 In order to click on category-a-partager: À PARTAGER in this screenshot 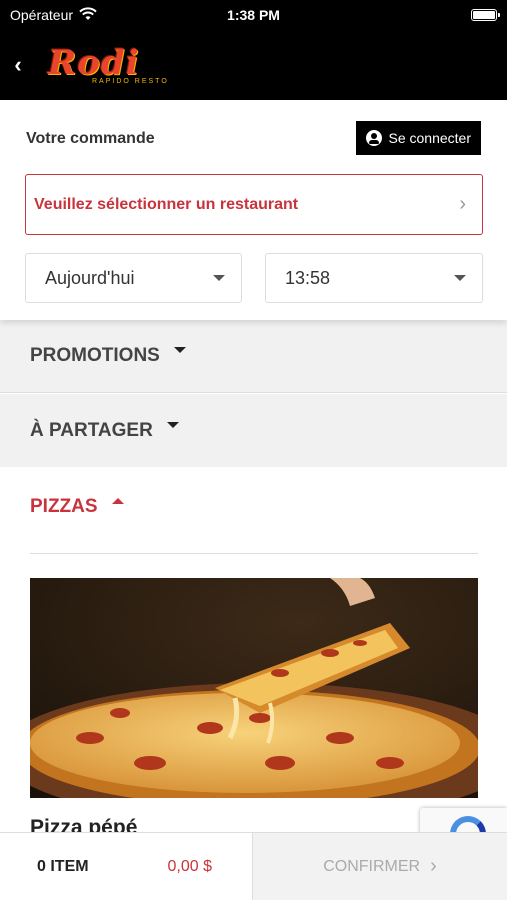, I will do `click(253, 430)`.